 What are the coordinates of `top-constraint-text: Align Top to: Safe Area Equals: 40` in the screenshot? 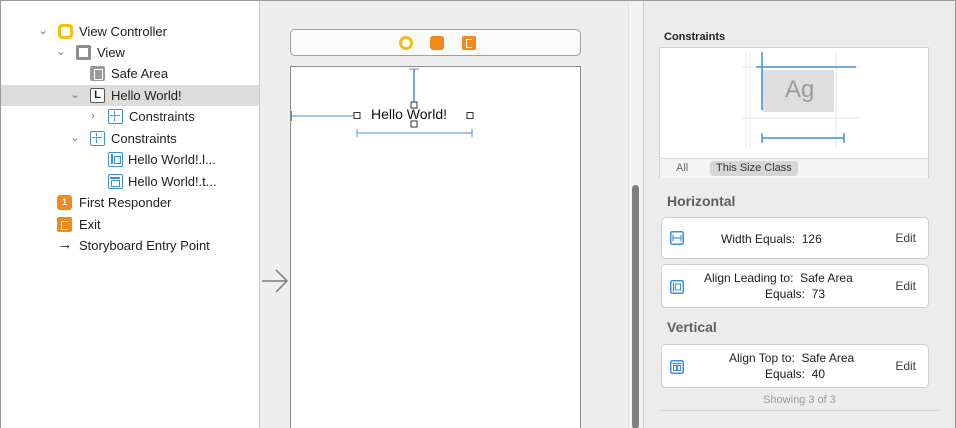 It's located at (791, 366).